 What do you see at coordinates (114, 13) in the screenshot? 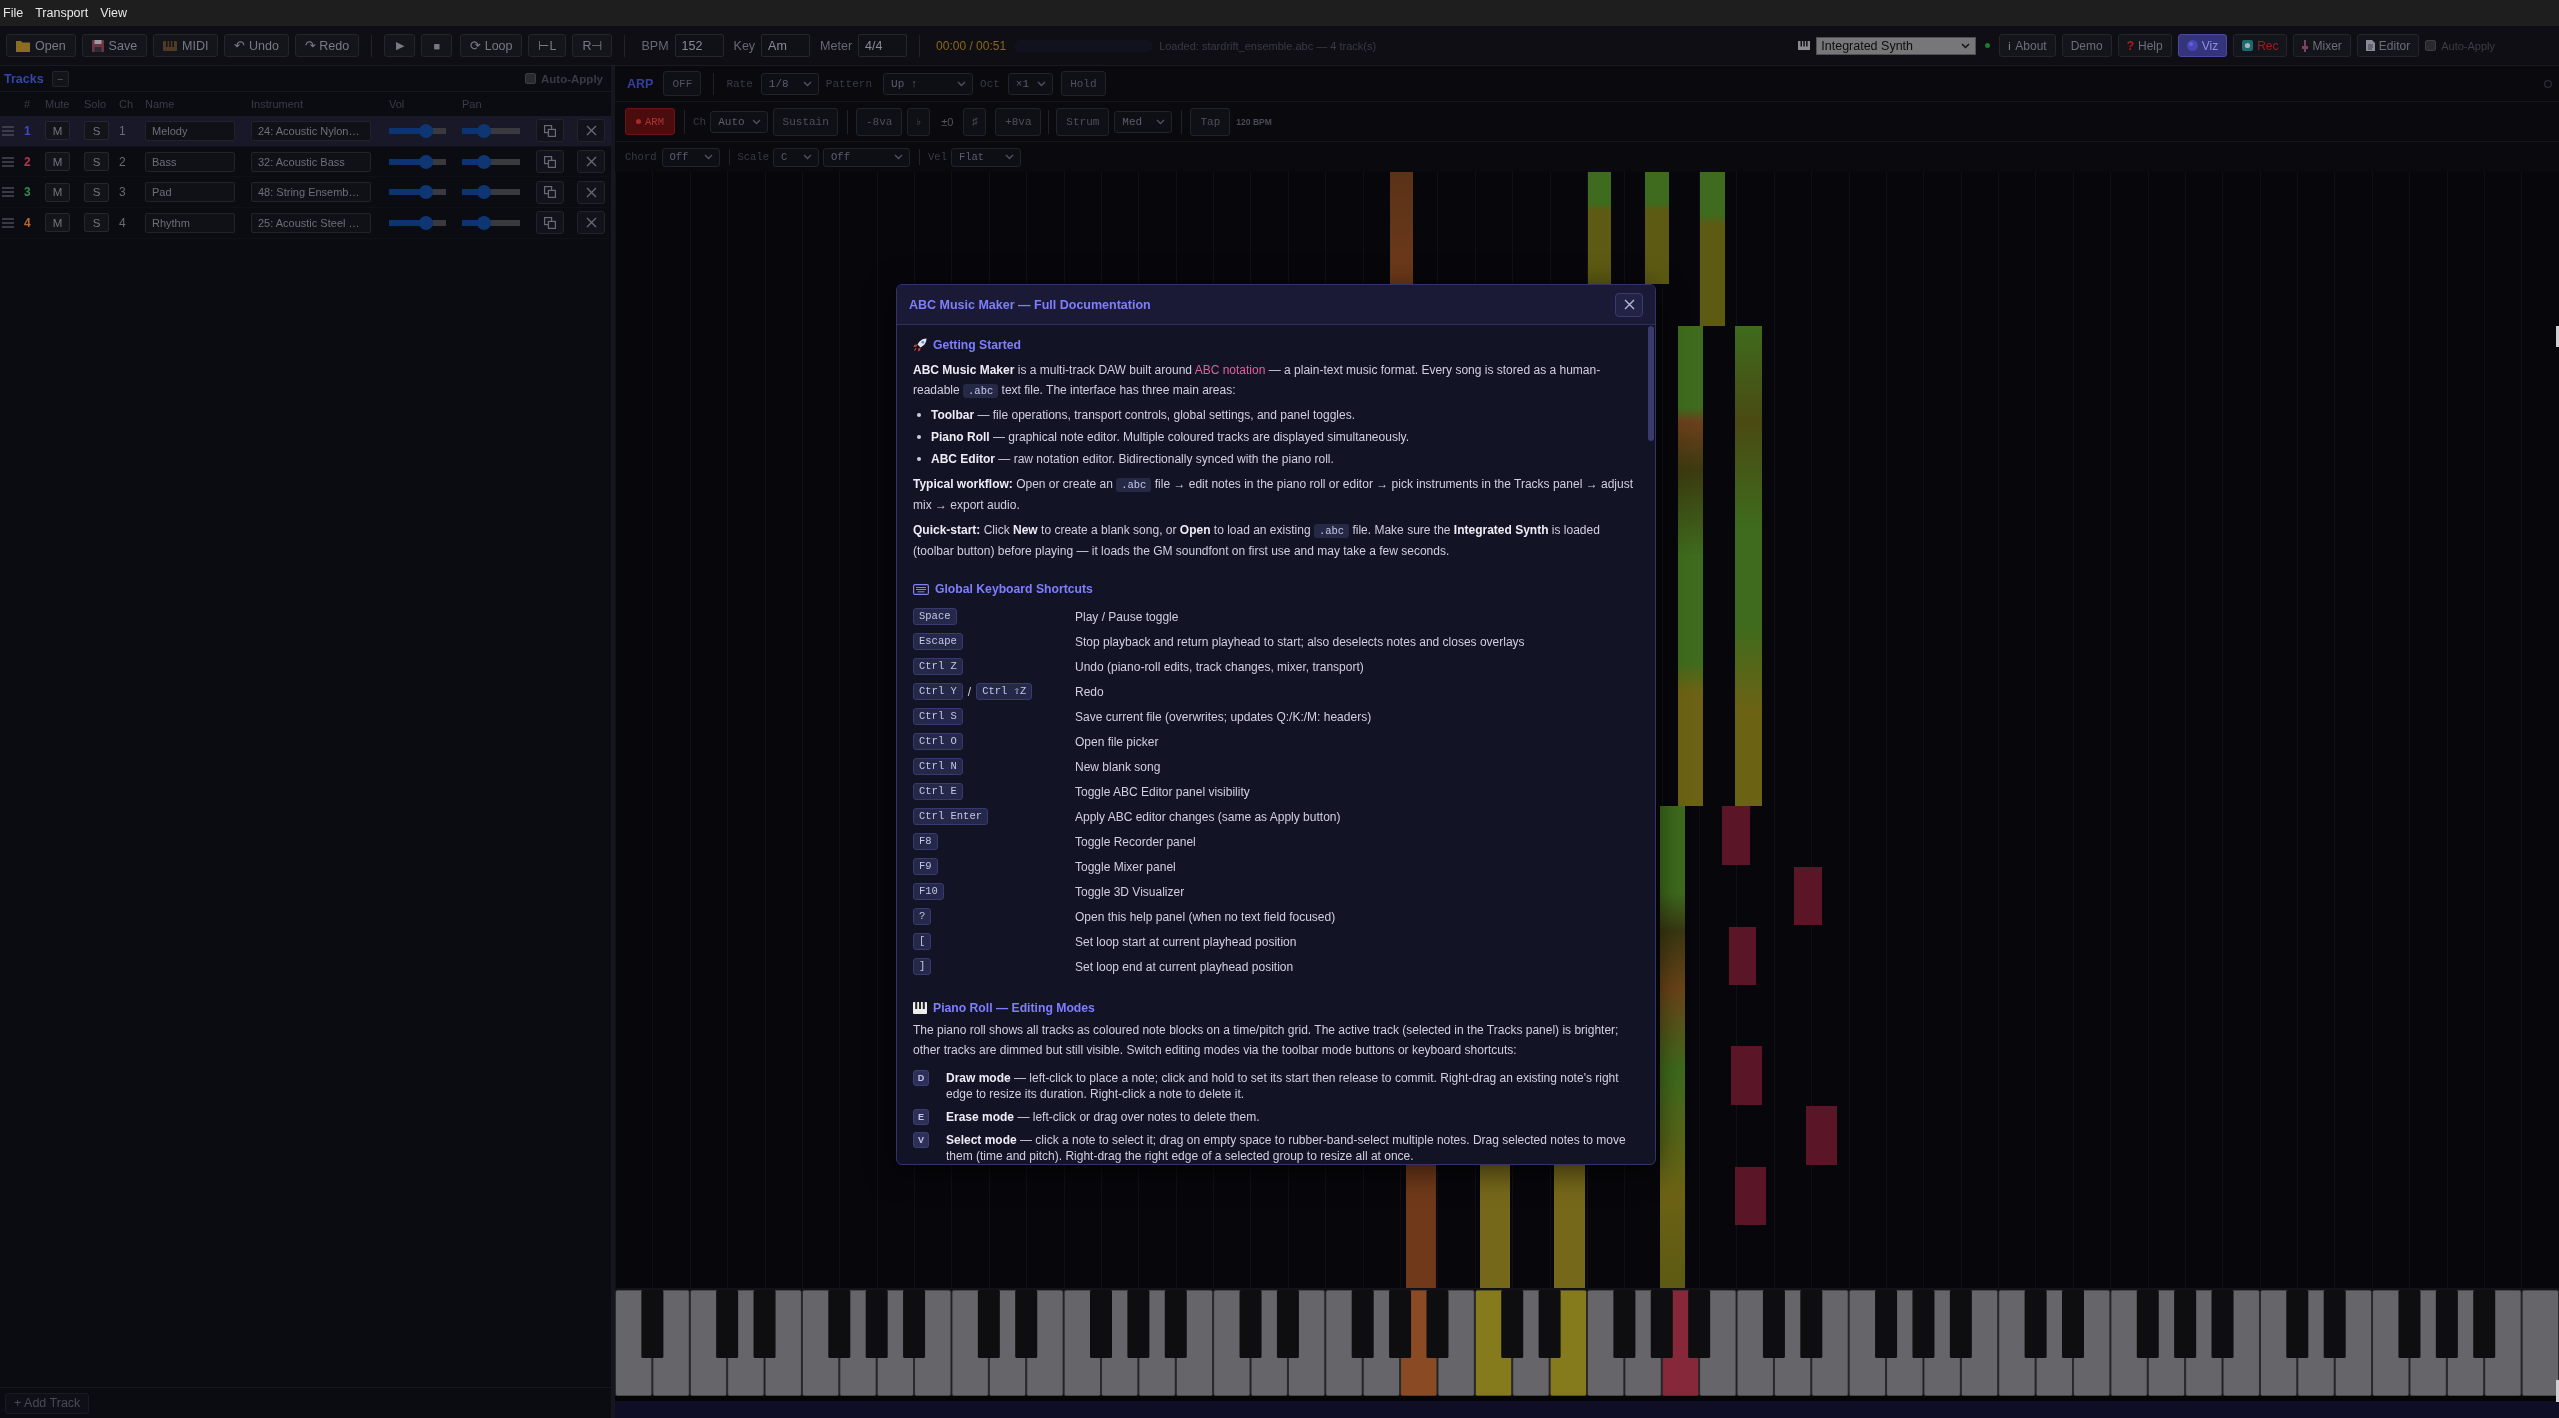
I see `menu-item: View` at bounding box center [114, 13].